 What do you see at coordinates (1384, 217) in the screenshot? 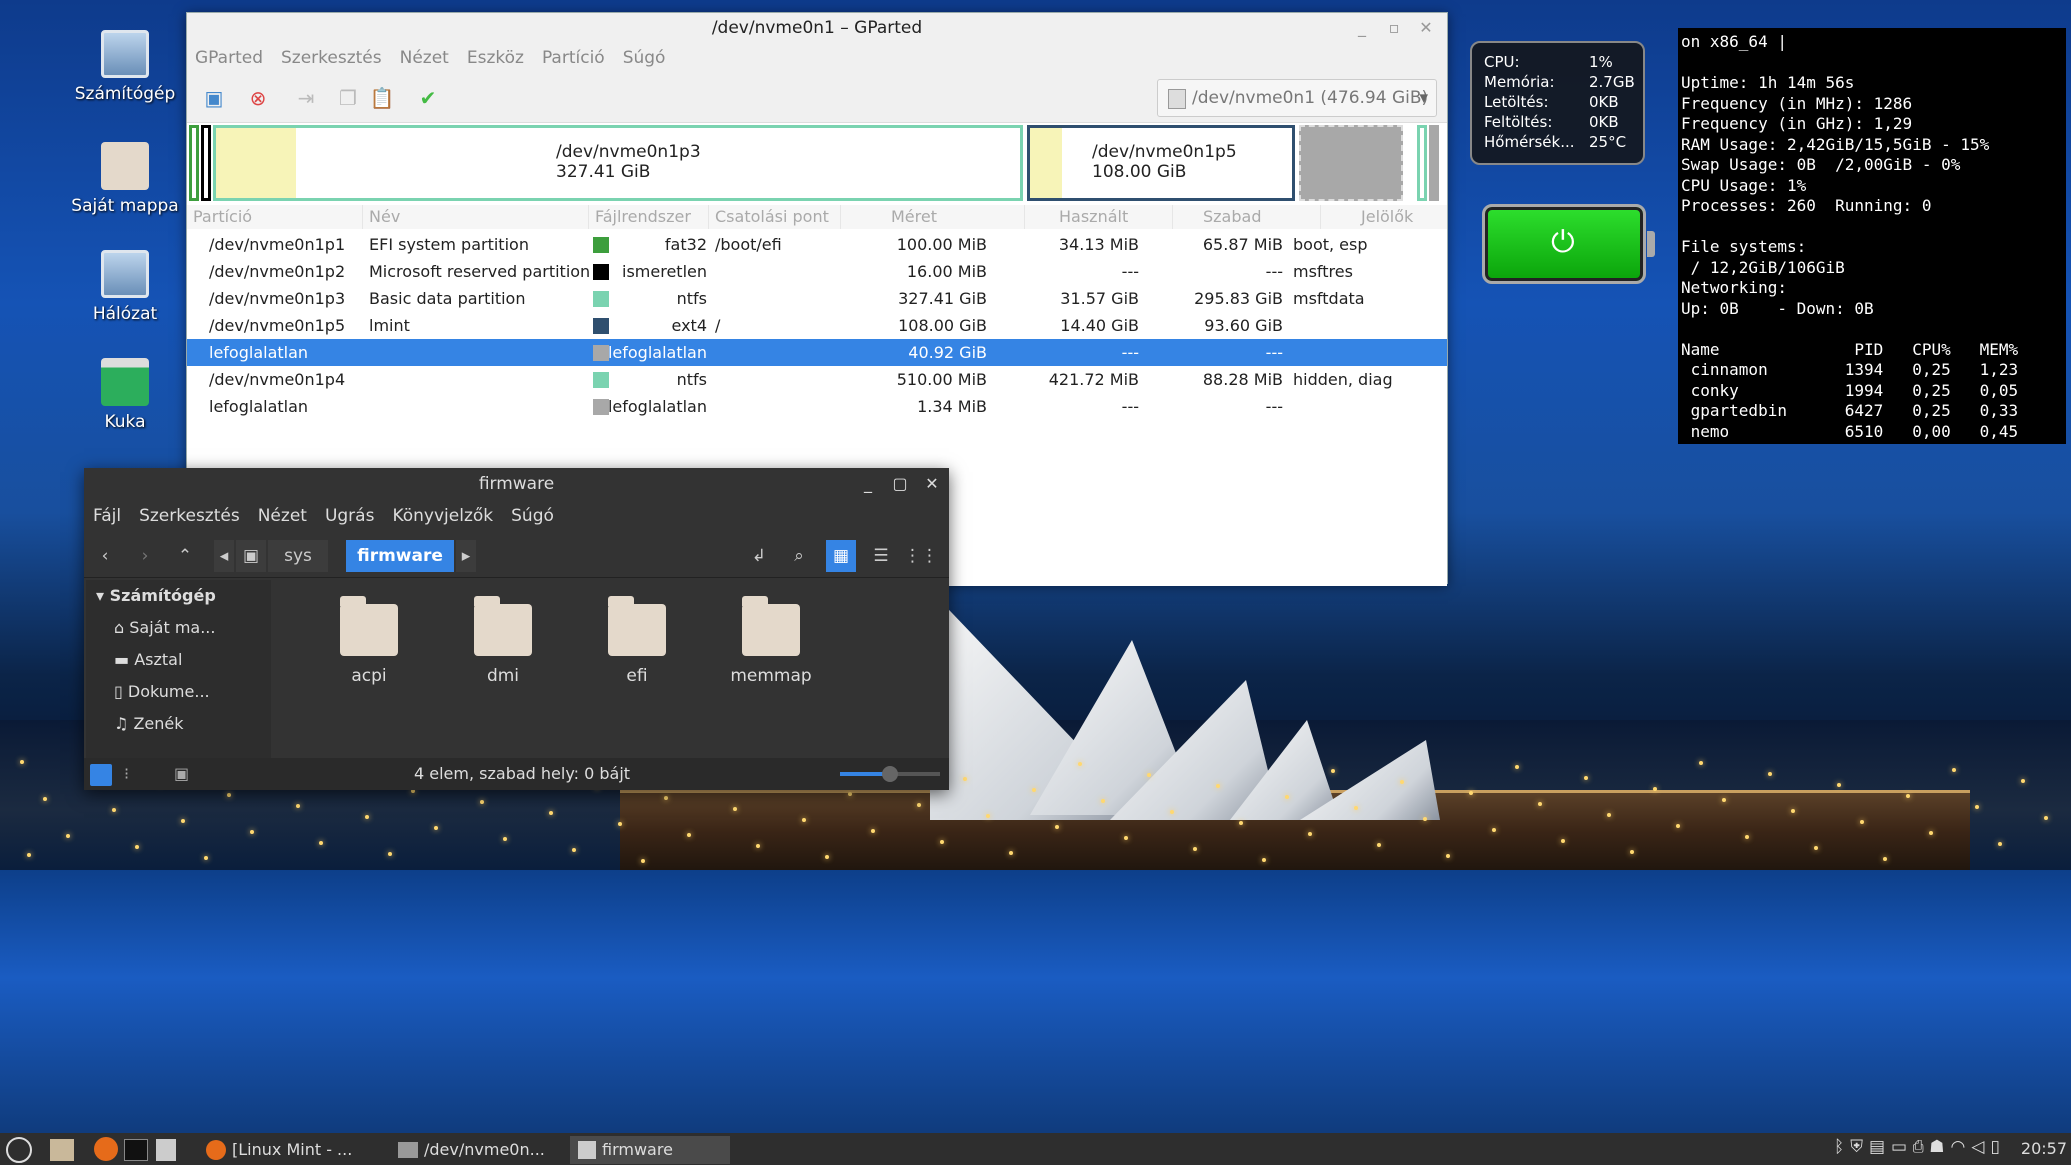
I see `column-flags: Jelölők` at bounding box center [1384, 217].